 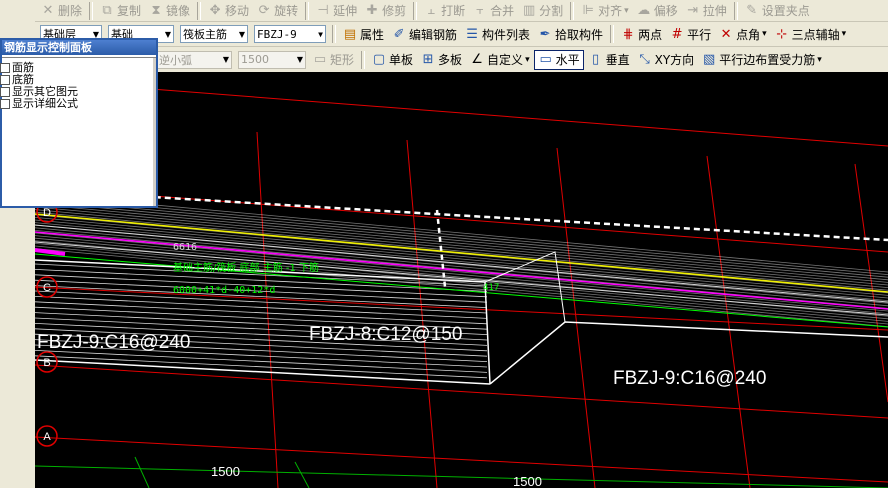 I want to click on mirror-button: ⧗ 镜像, so click(x=169, y=11).